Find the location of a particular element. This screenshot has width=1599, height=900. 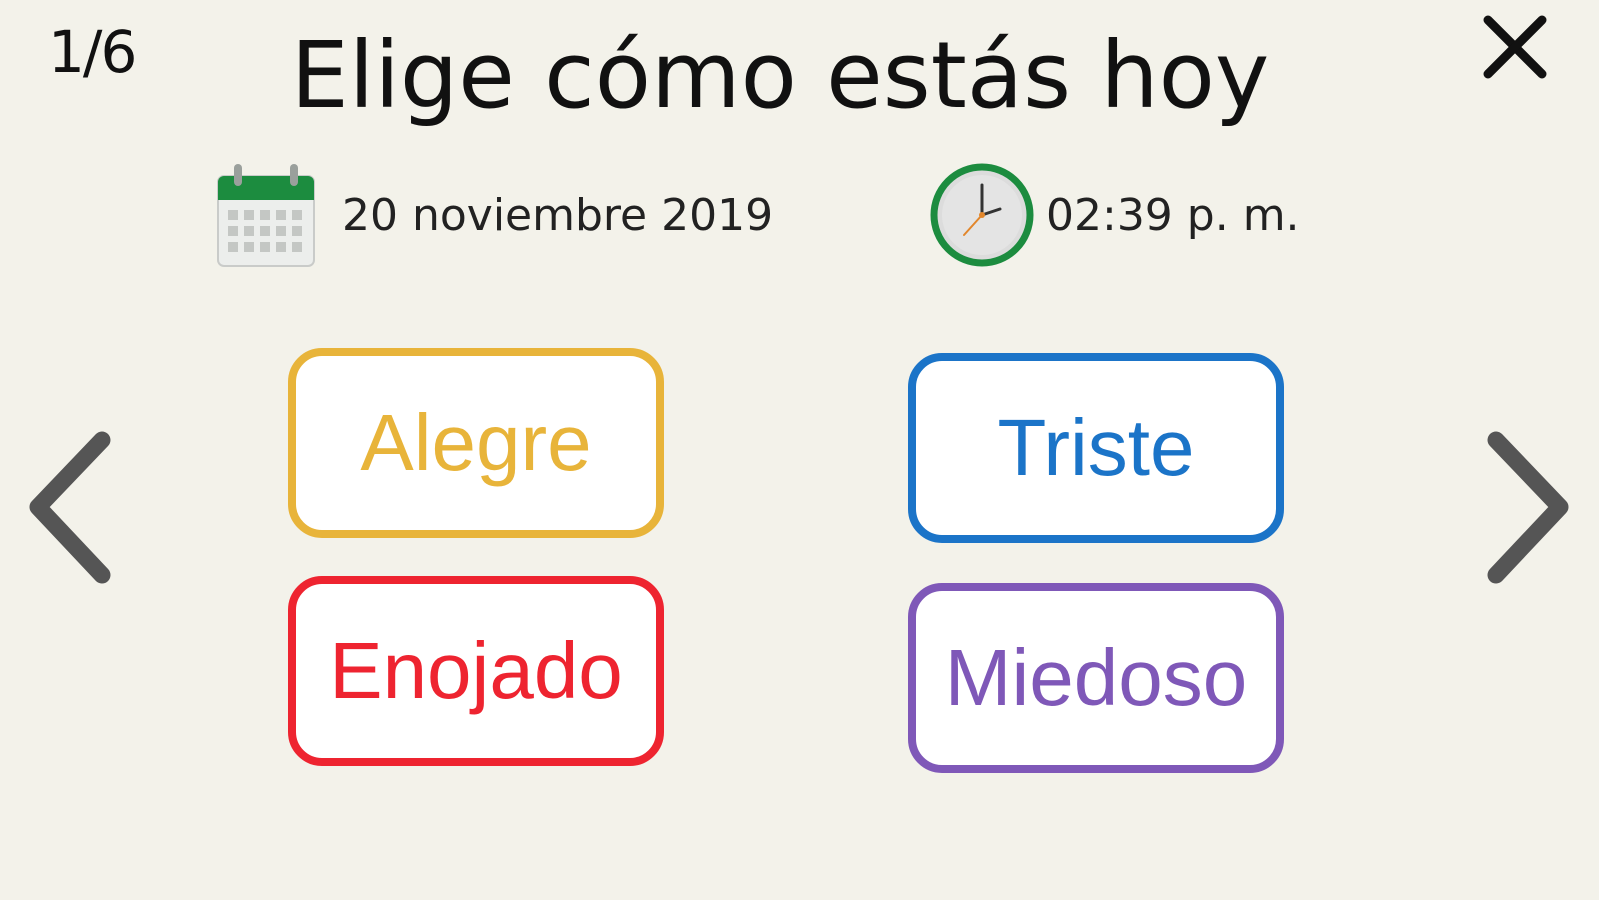

time-text: 02:39 p. m. is located at coordinates (1173, 215).